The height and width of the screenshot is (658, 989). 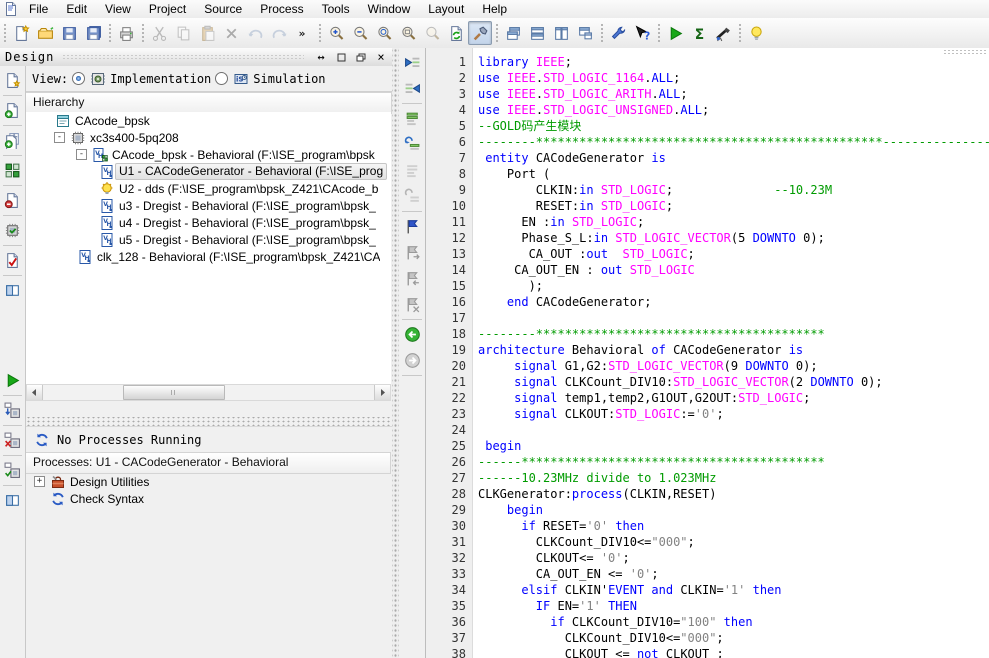 I want to click on outdent-button, so click(x=412, y=62).